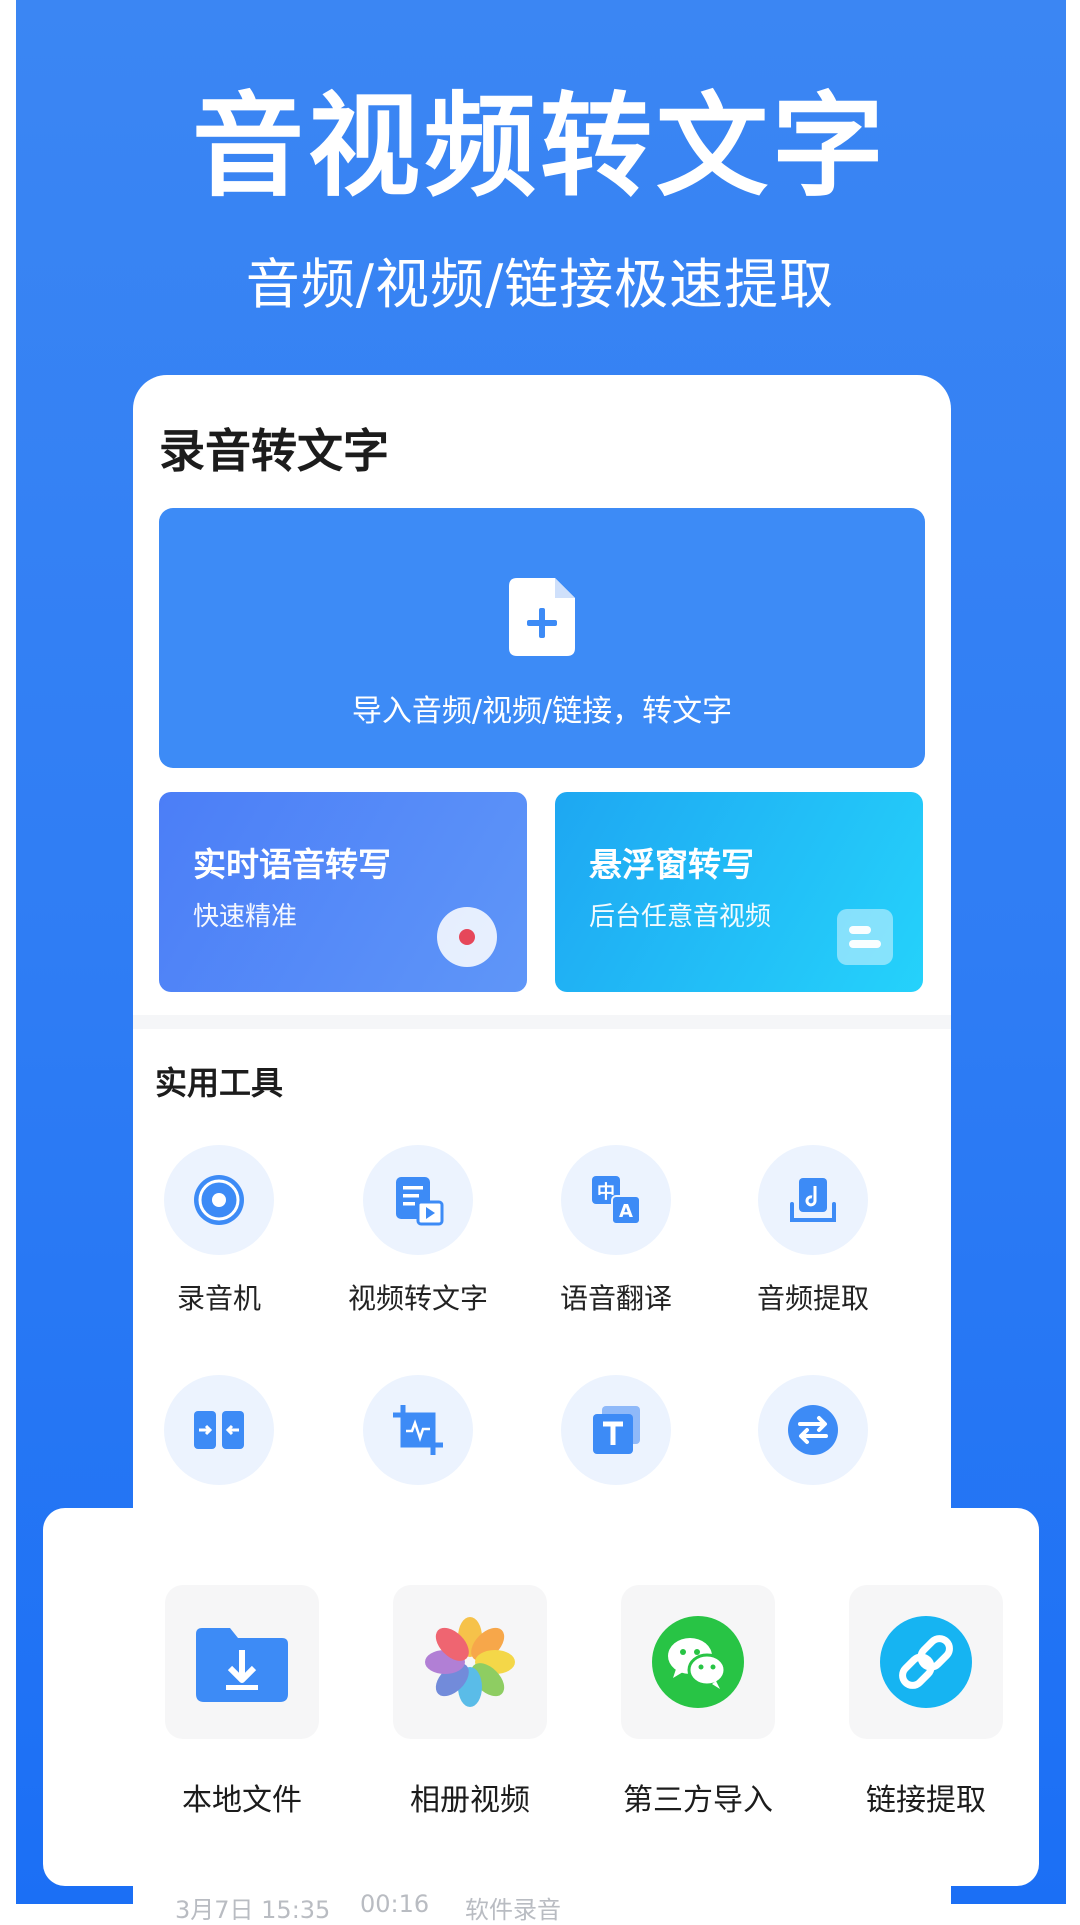 This screenshot has width=1080, height=1925. What do you see at coordinates (680, 917) in the screenshot?
I see `floating-subtitle: 后台任意音视频` at bounding box center [680, 917].